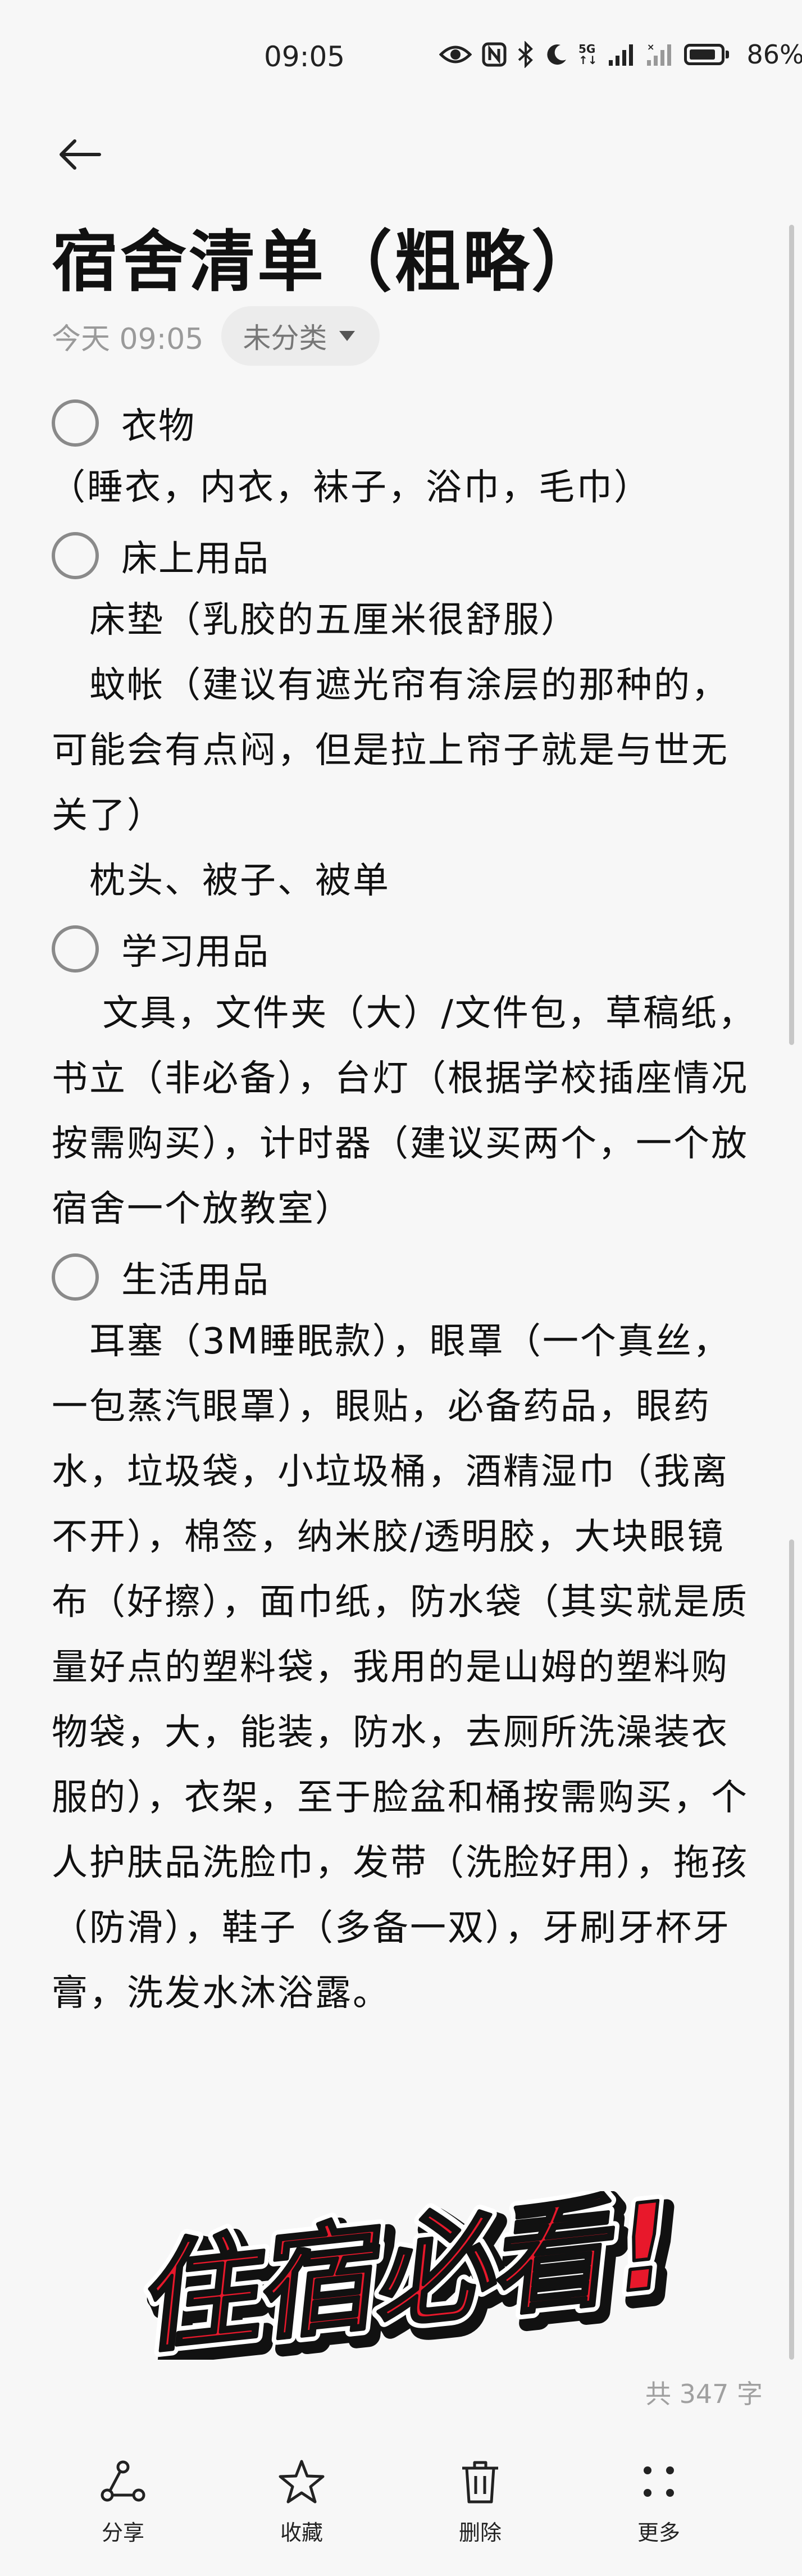 This screenshot has height=2576, width=802. Describe the element at coordinates (494, 55) in the screenshot. I see `nfc-icon` at that location.